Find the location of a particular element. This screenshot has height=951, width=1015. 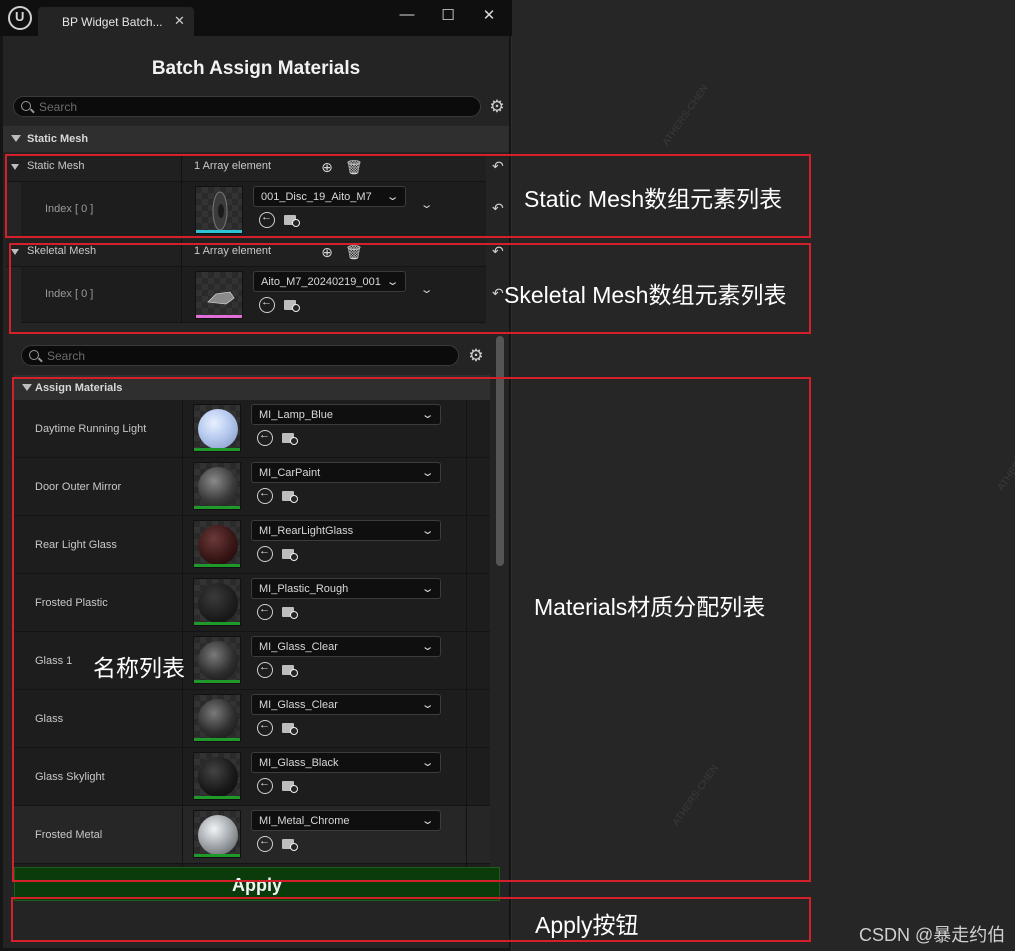

details-search-input is located at coordinates (225, 106).